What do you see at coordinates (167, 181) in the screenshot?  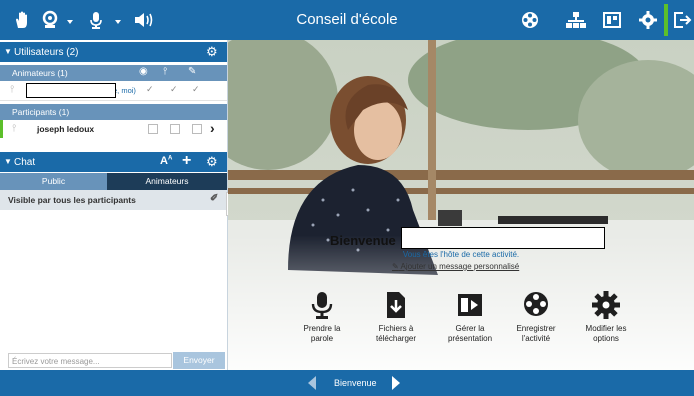 I see `tab-animateurs: Animateurs` at bounding box center [167, 181].